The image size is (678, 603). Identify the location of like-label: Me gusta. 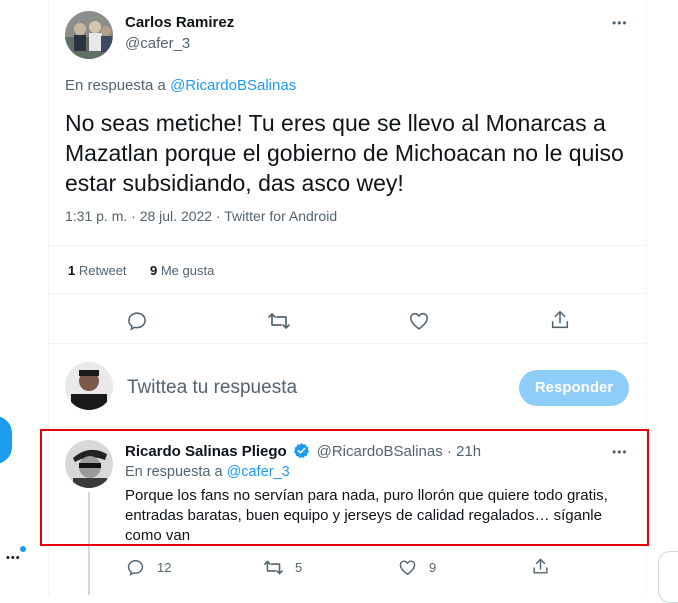
(186, 270).